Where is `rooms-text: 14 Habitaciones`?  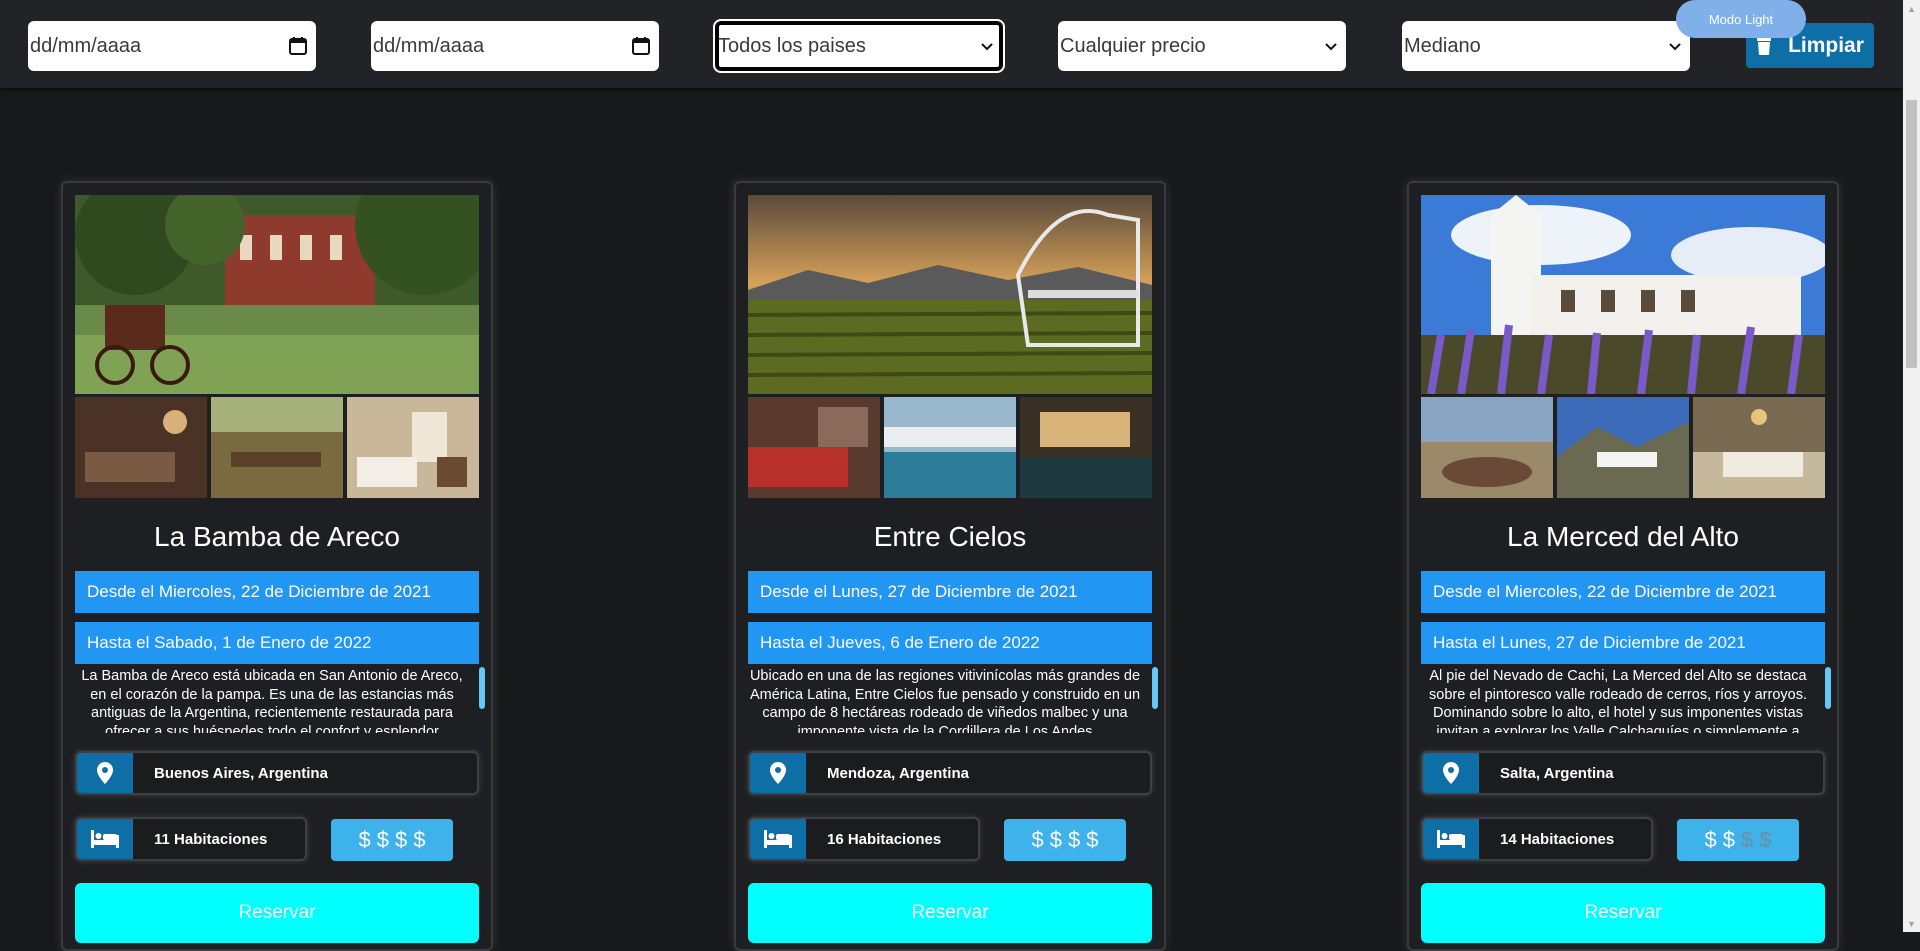
rooms-text: 14 Habitaciones is located at coordinates (1557, 839).